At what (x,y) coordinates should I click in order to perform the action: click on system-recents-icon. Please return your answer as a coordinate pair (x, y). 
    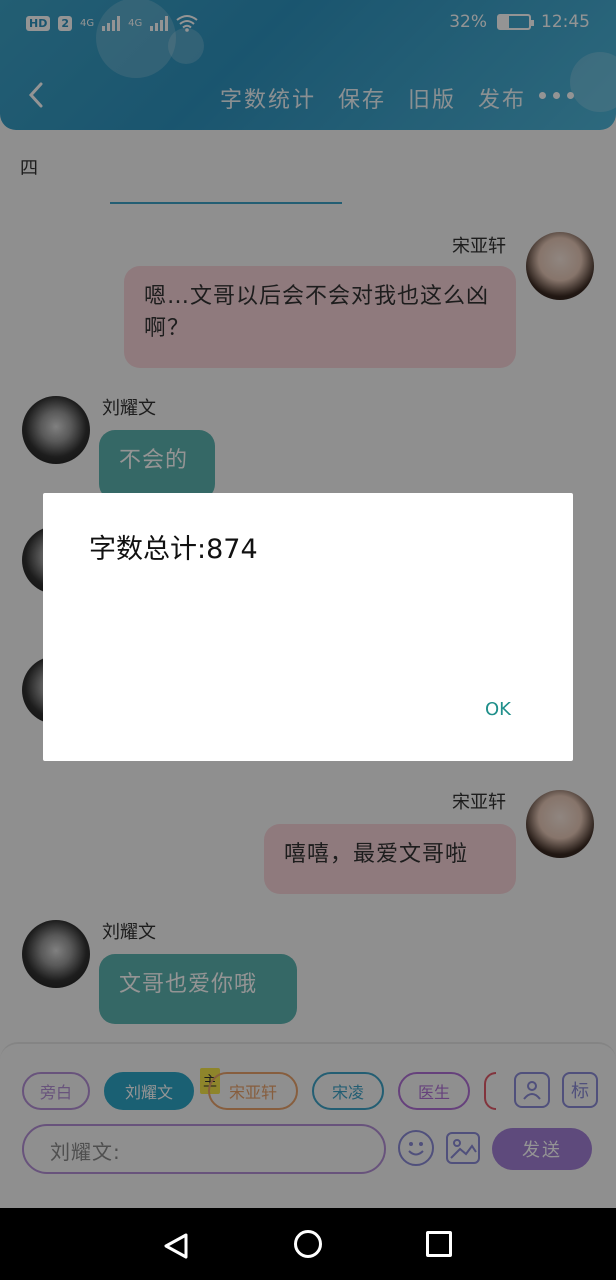
    Looking at the image, I should click on (439, 1244).